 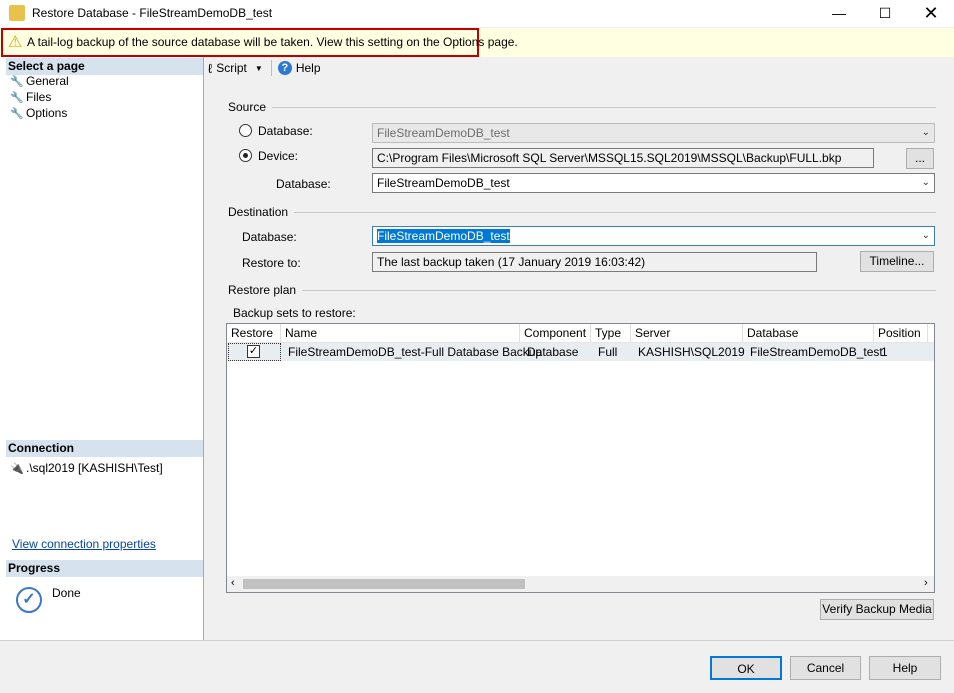 I want to click on database-radio, so click(x=245, y=130).